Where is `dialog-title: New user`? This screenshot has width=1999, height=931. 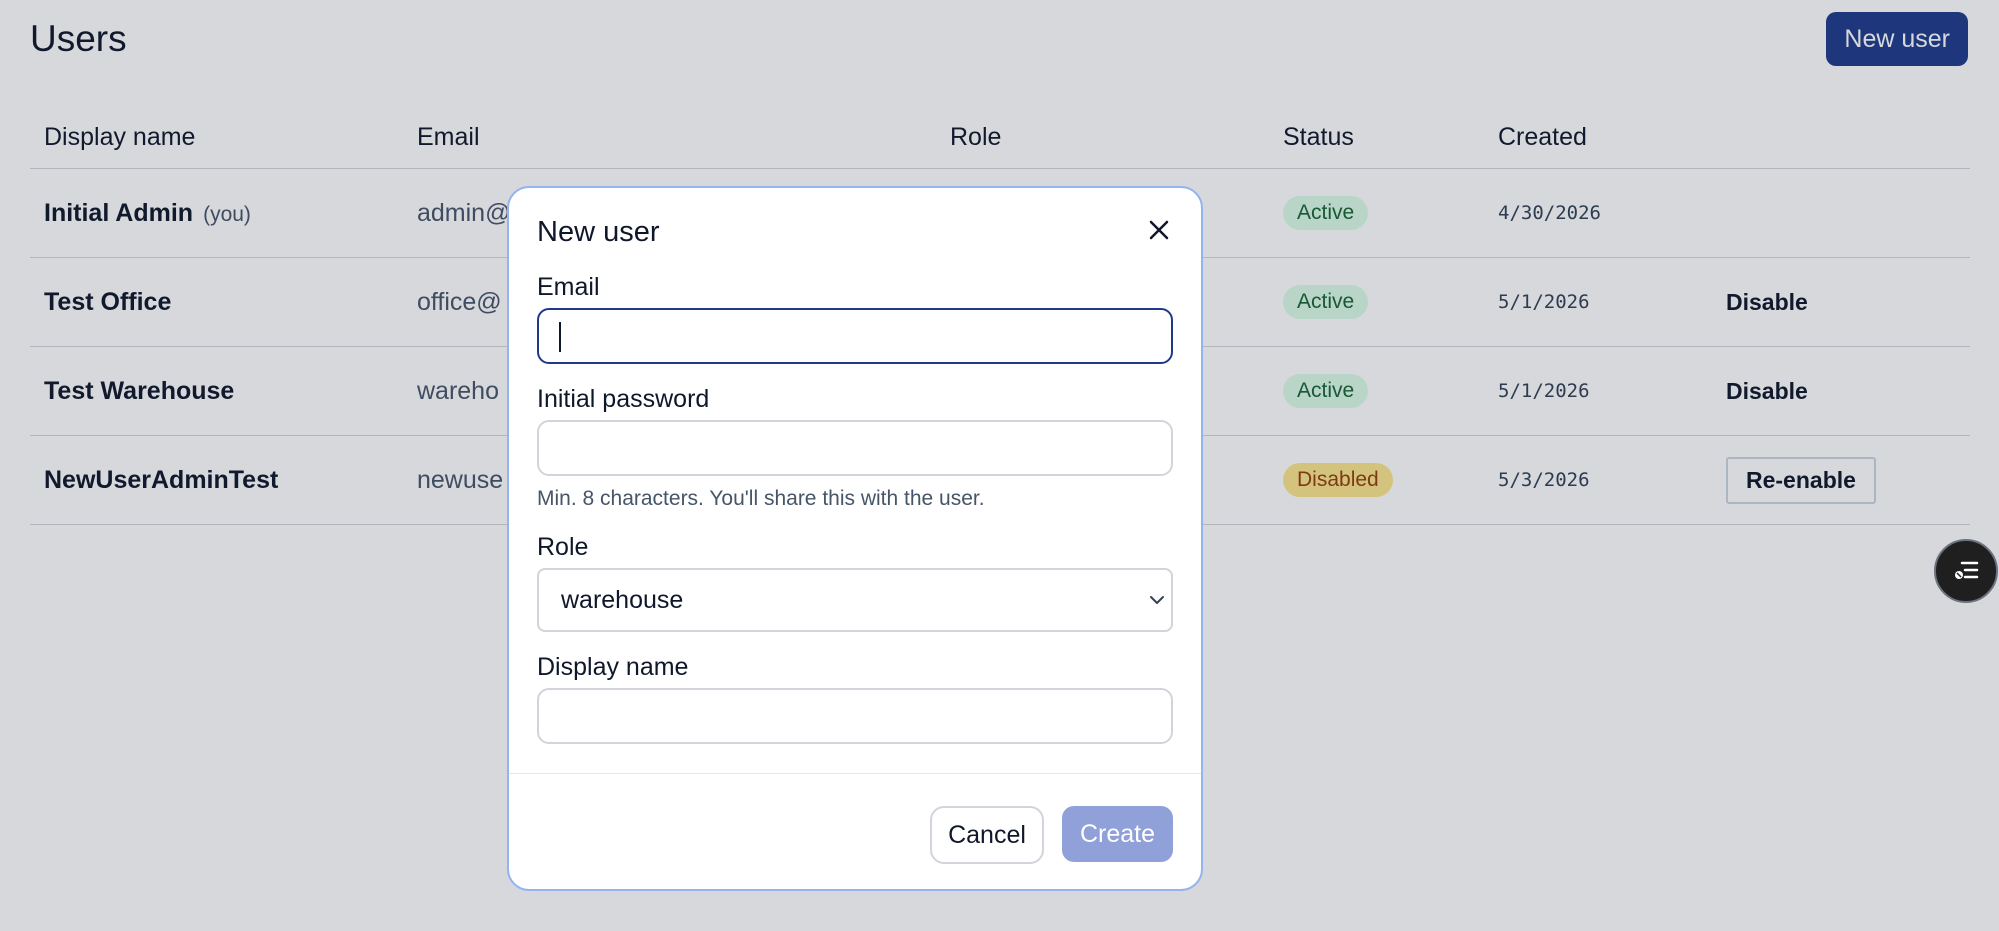 dialog-title: New user is located at coordinates (598, 232).